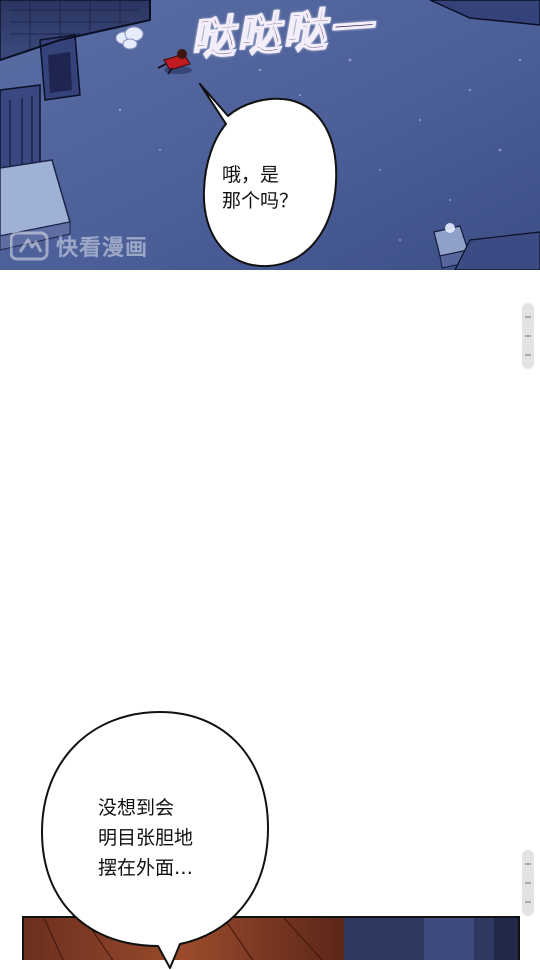 This screenshot has height=970, width=540. I want to click on dialogue-line: 明目张胆地, so click(146, 838).